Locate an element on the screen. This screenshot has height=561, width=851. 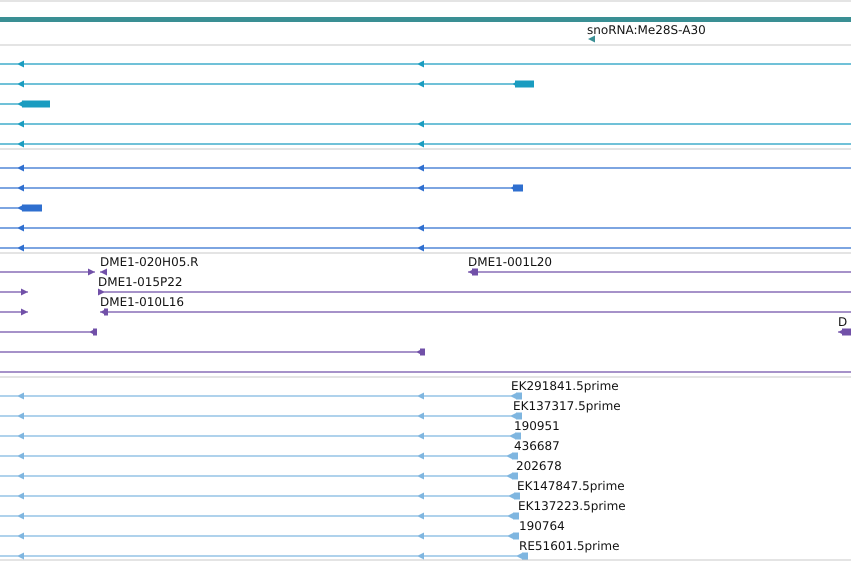
feature-label: EK137223.5prime is located at coordinates (572, 506).